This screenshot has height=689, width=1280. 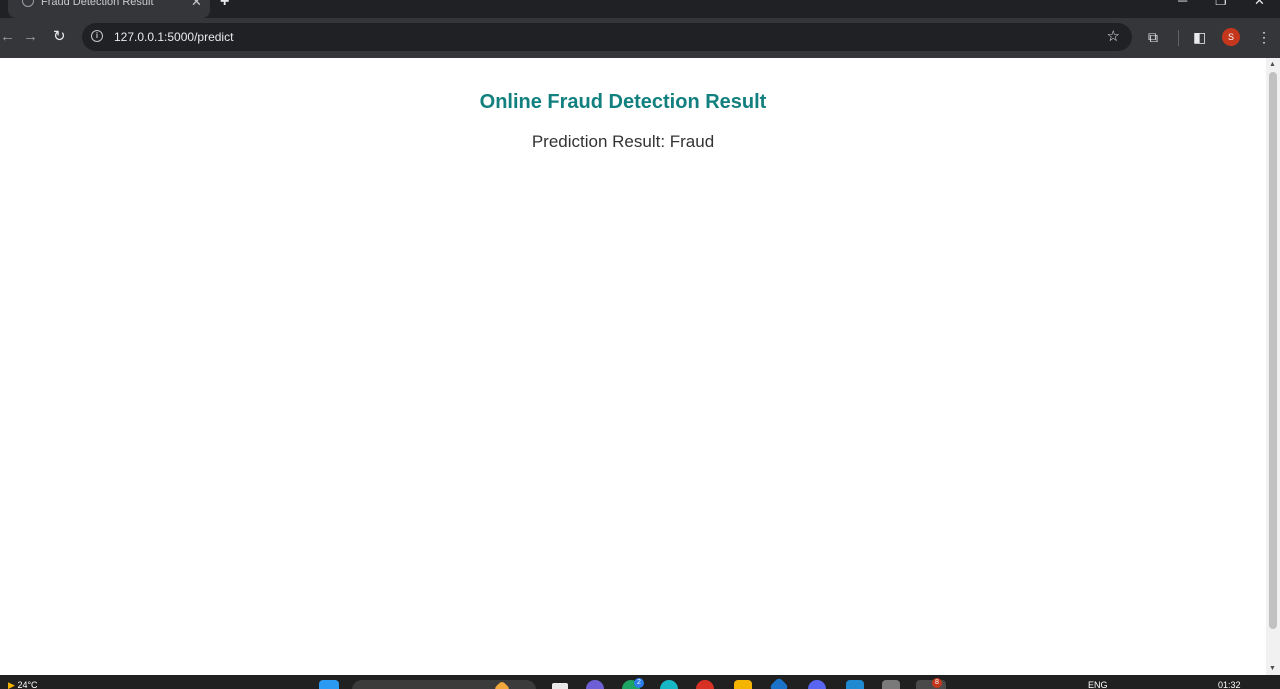 I want to click on restore-icon: ❐, so click(x=1221, y=3).